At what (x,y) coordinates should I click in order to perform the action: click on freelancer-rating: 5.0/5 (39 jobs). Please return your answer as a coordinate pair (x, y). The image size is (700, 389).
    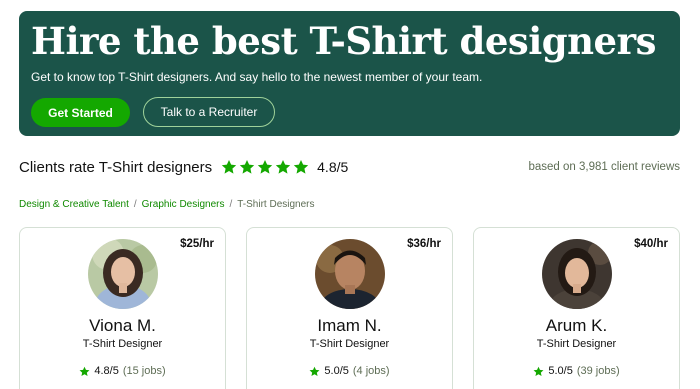
    Looking at the image, I should click on (576, 371).